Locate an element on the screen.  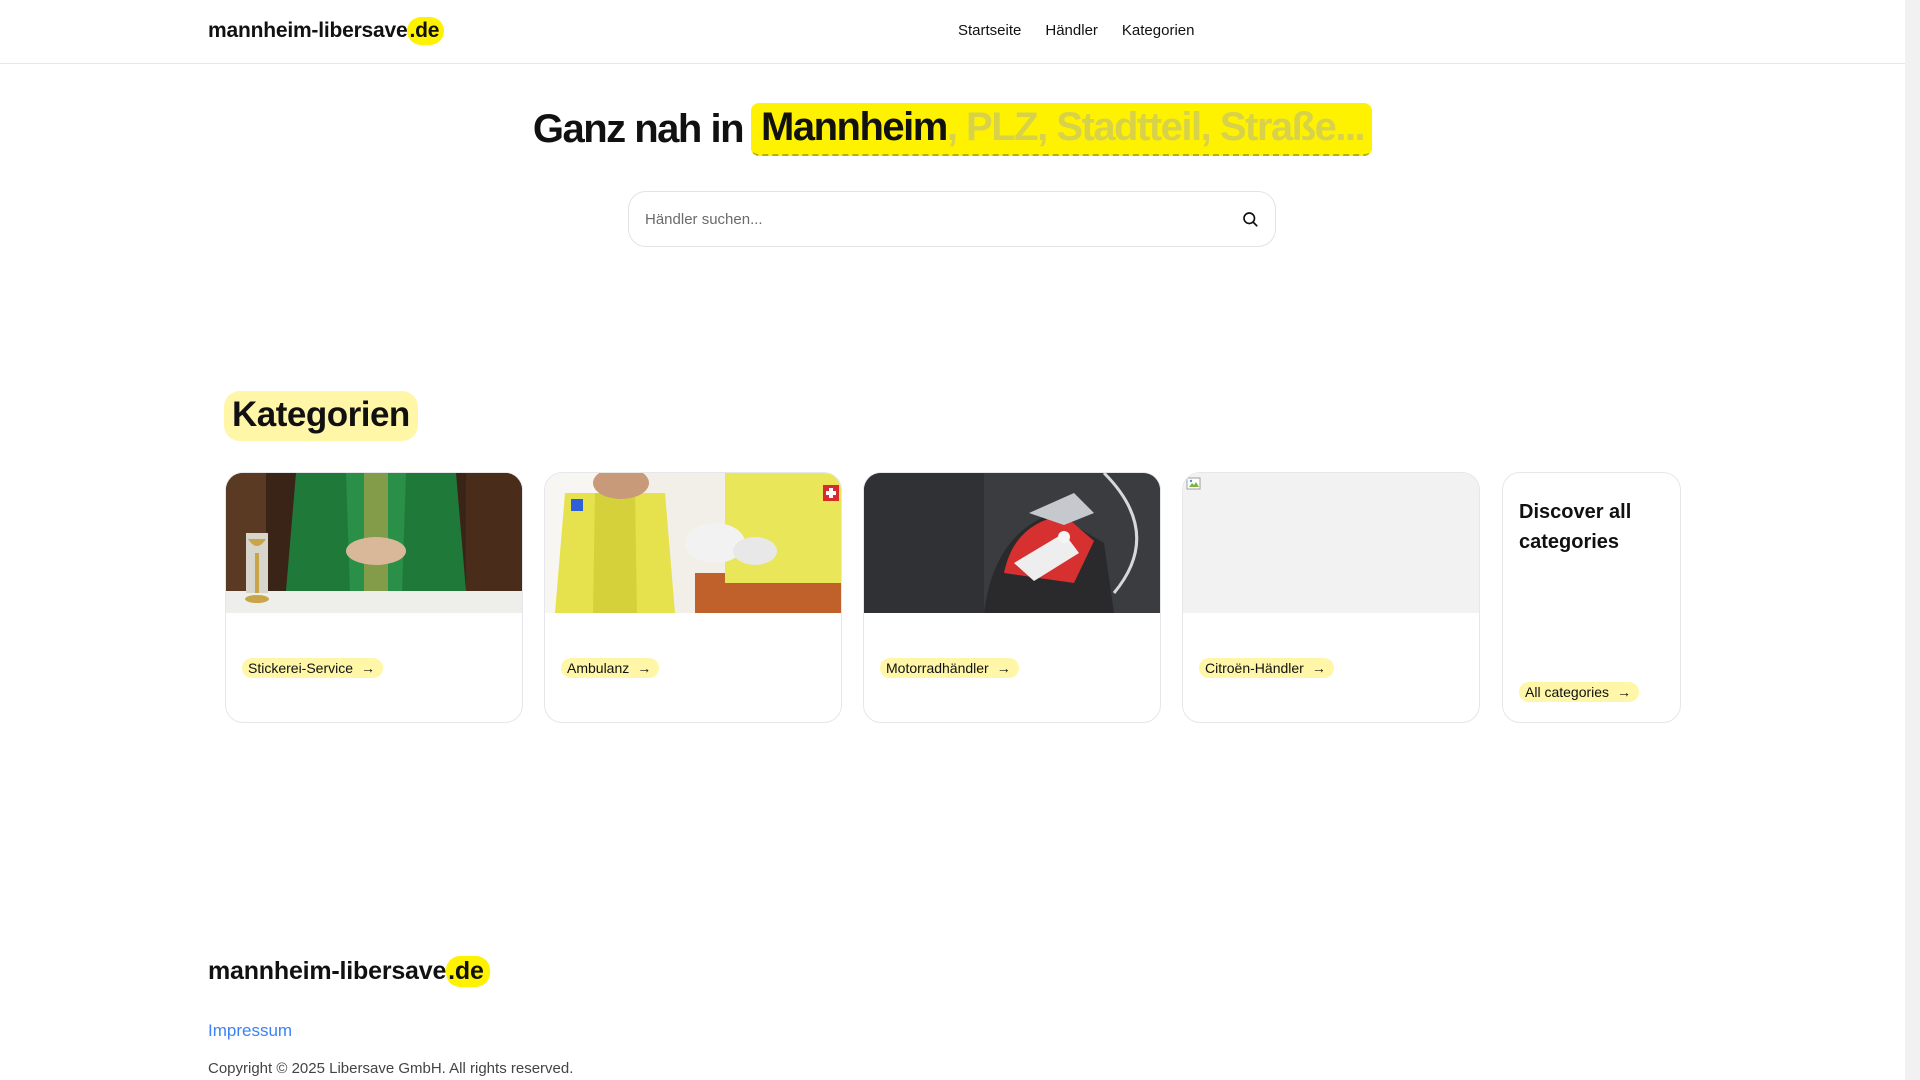
hero-prefix: Ganz nah in is located at coordinates (638, 129).